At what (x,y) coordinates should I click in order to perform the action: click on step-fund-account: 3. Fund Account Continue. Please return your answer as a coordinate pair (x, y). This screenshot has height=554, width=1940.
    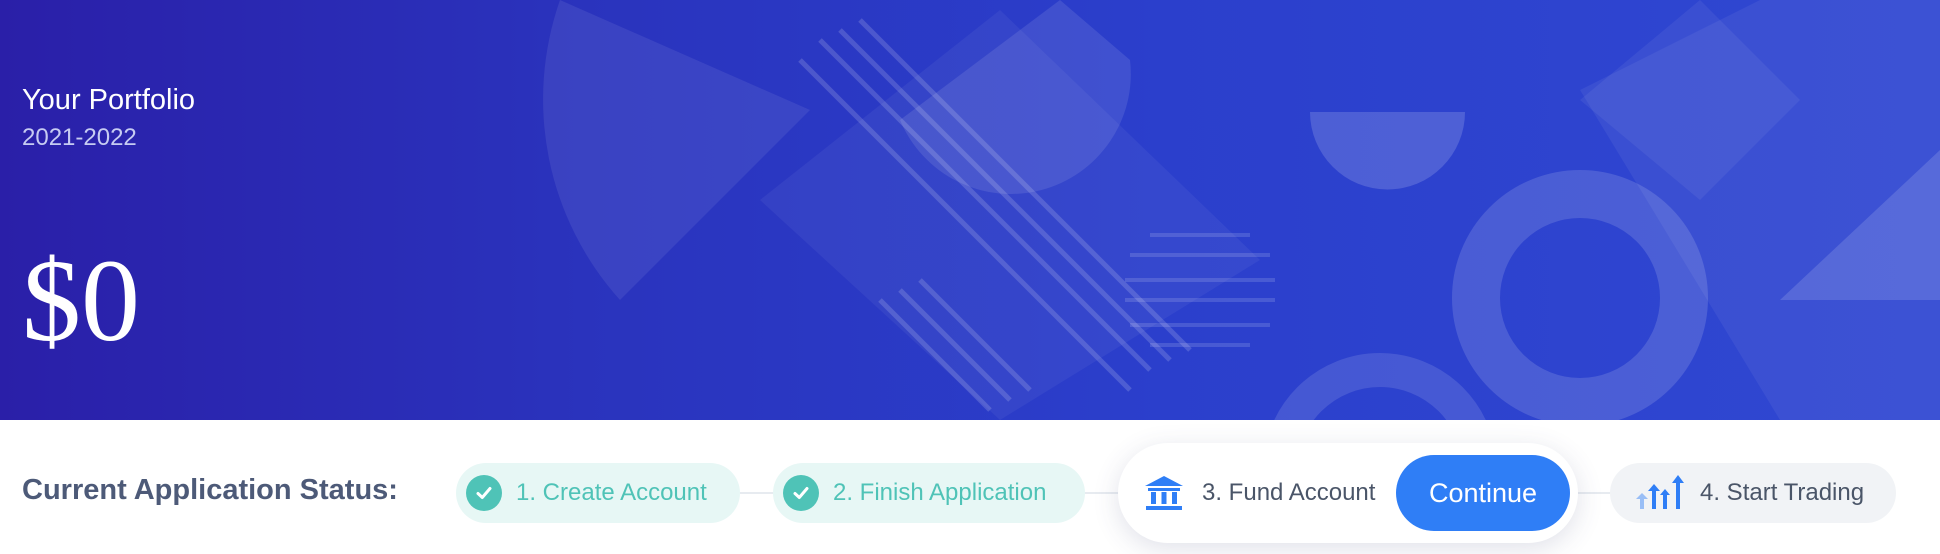
    Looking at the image, I should click on (1348, 493).